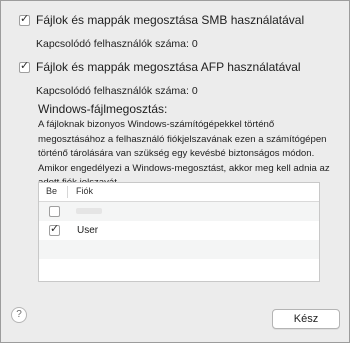  I want to click on afp-sharing-checkbox: ✓, so click(24, 66).